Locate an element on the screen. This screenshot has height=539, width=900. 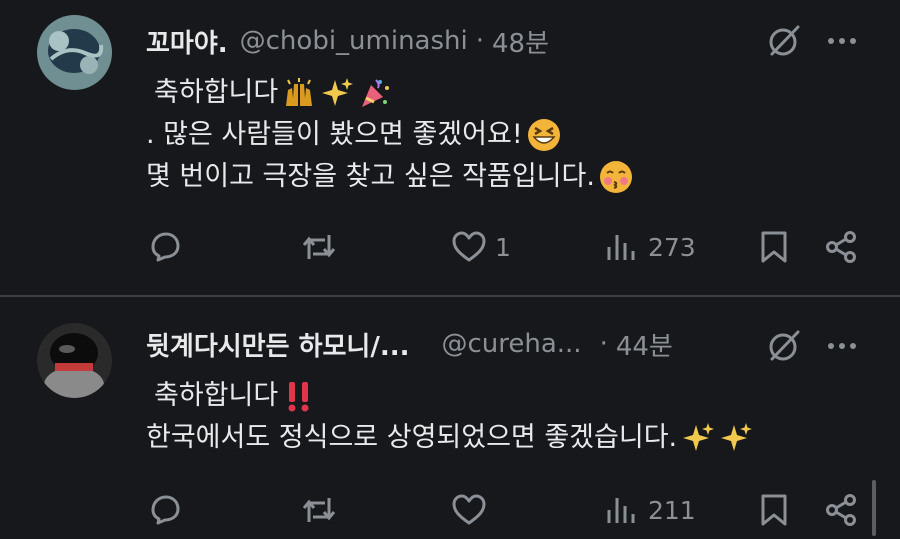
like-button: 1 is located at coordinates (481, 247).